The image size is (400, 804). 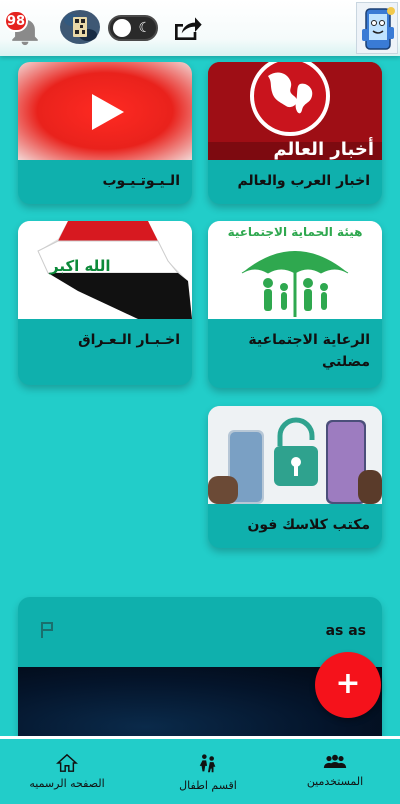 I want to click on bottom-navigation: الصفحه الرسميه اقسم اطفال المستخدمين, so click(x=200, y=770).